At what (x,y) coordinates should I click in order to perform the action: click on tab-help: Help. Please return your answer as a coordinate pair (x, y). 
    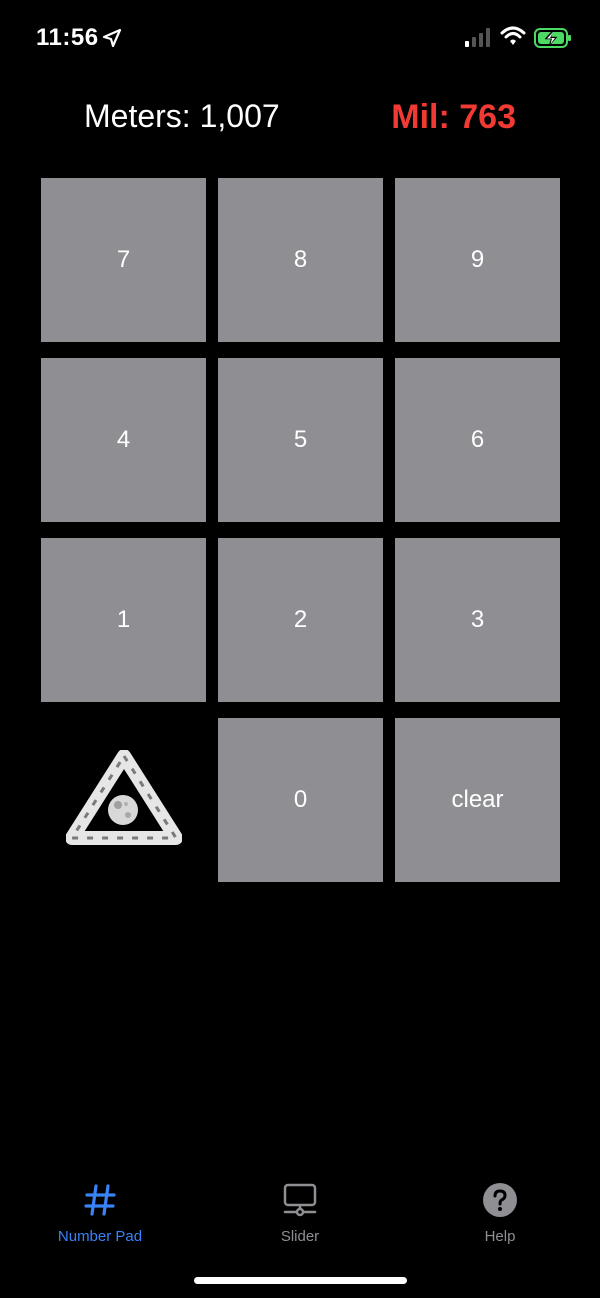
    Looking at the image, I should click on (500, 1210).